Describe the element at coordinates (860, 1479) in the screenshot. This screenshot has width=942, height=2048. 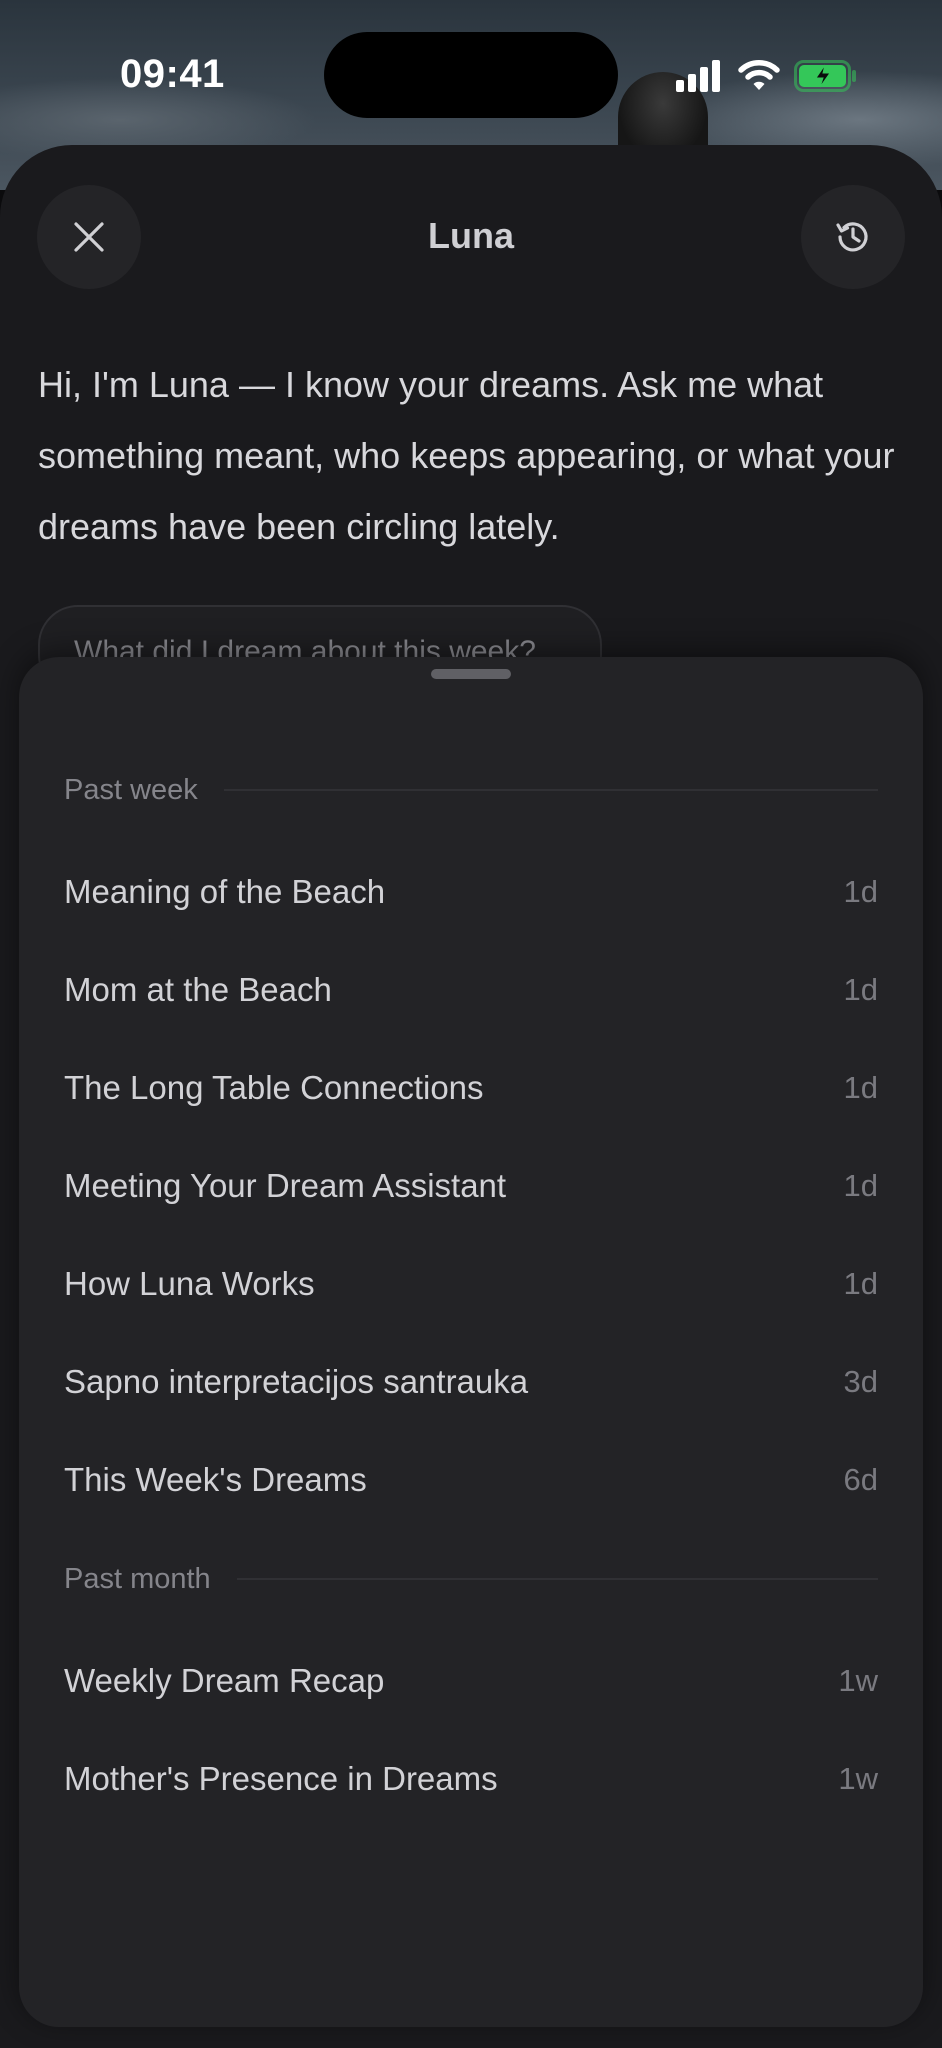
I see `history-item-age: 6d` at that location.